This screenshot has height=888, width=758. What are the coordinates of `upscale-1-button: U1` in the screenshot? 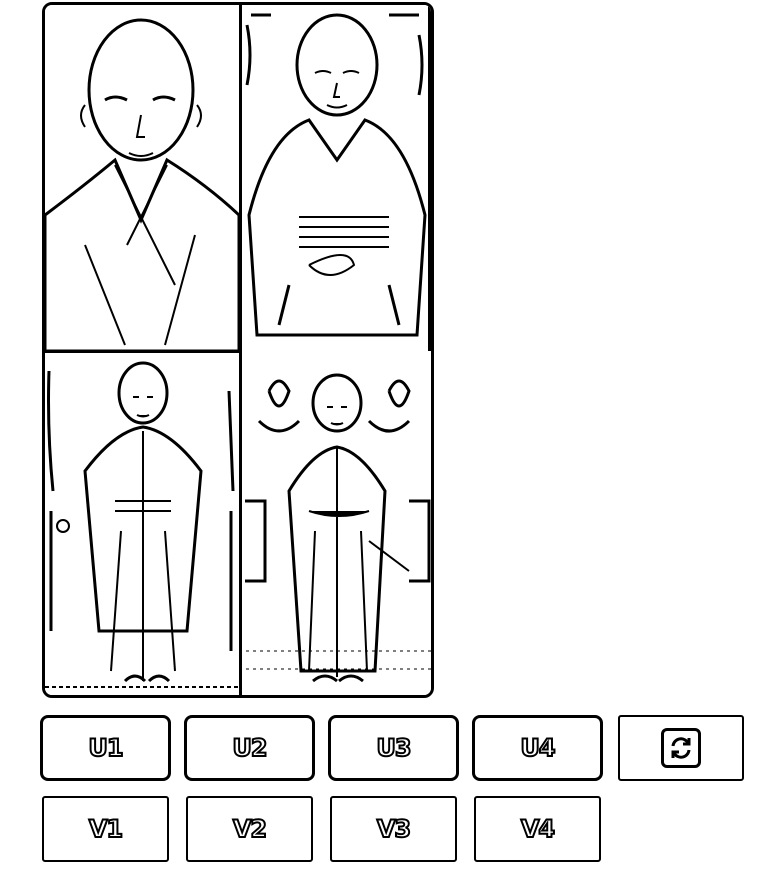 It's located at (105, 748).